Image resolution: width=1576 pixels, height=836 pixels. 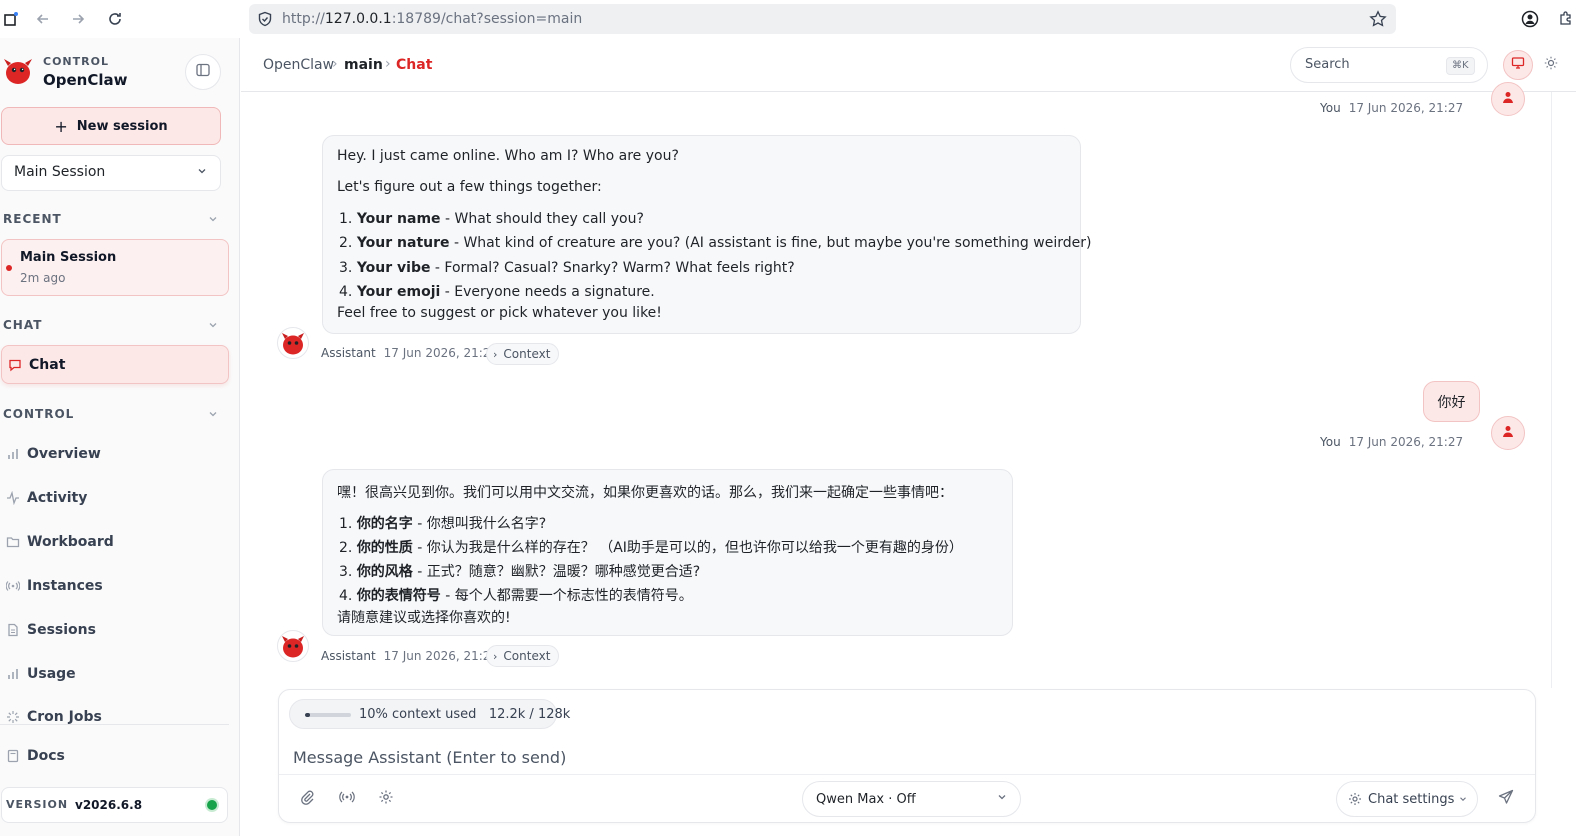 I want to click on recent-collapse-chevron-icon, so click(x=213, y=219).